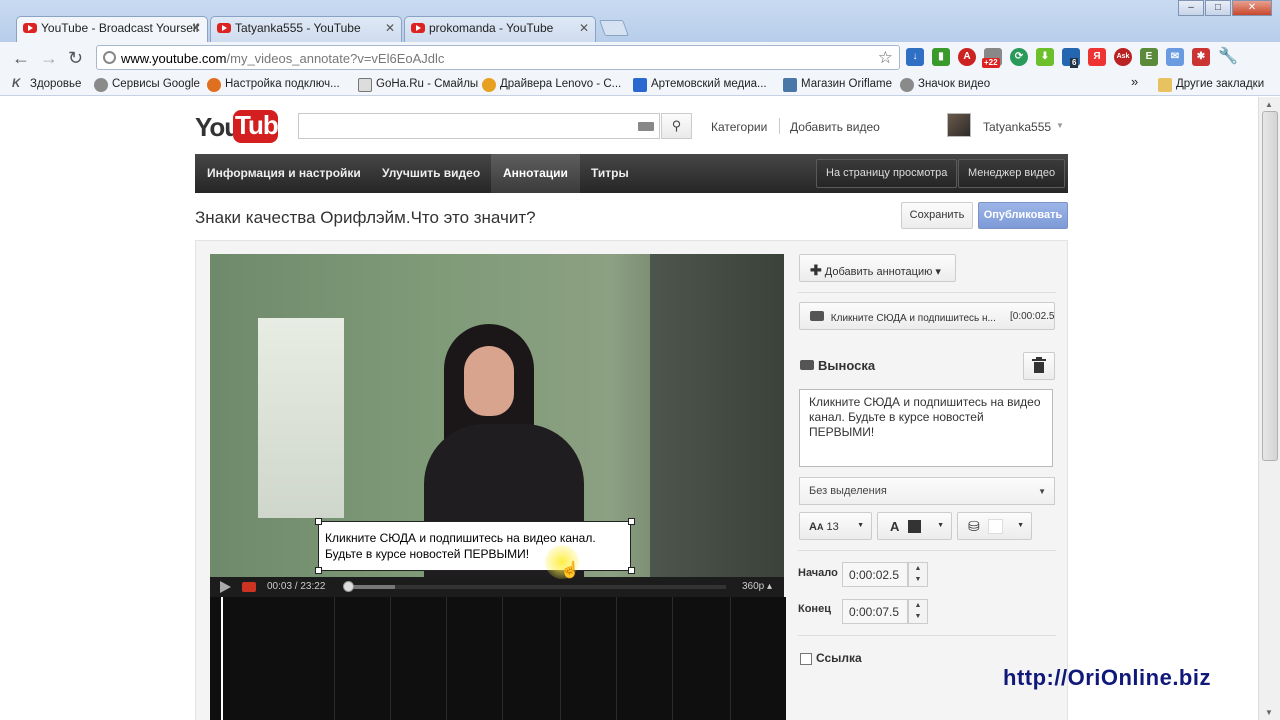 The width and height of the screenshot is (1280, 720). Describe the element at coordinates (1097, 57) in the screenshot. I see `yandex-ext-icon: Я` at that location.